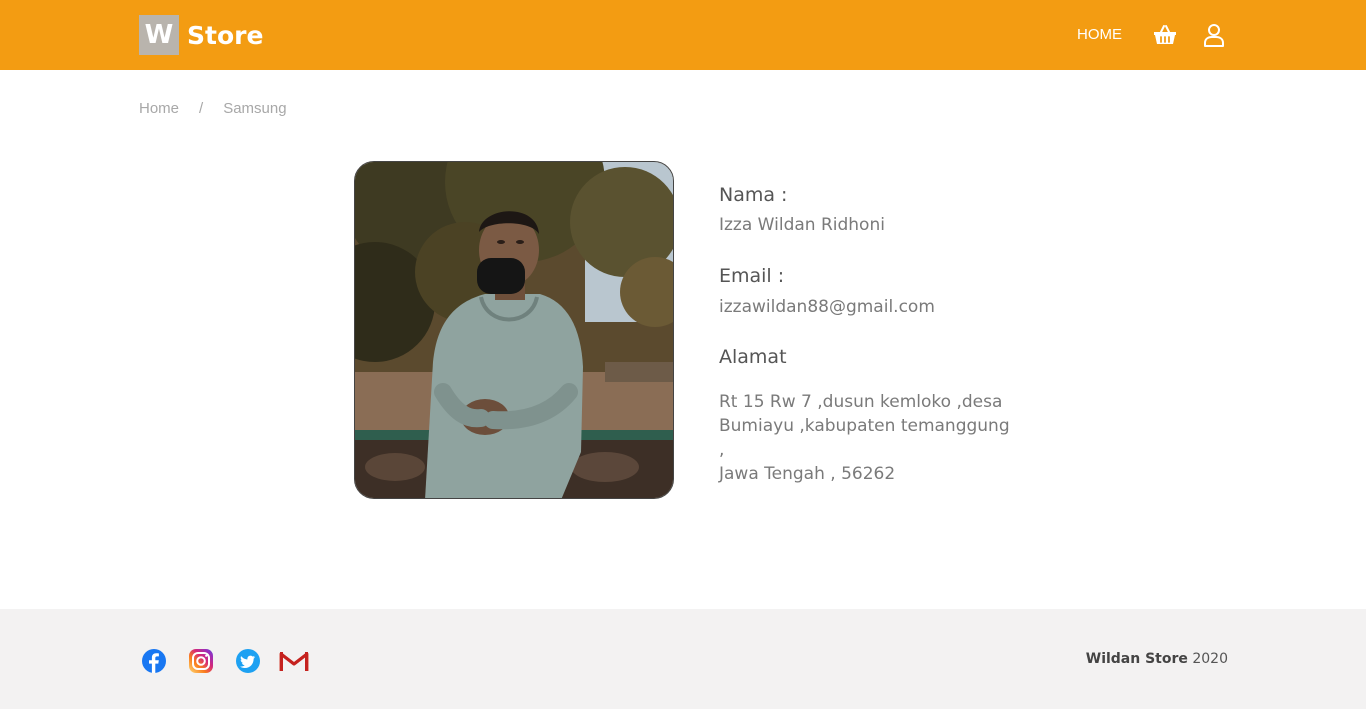  I want to click on gmail-icon, so click(294, 661).